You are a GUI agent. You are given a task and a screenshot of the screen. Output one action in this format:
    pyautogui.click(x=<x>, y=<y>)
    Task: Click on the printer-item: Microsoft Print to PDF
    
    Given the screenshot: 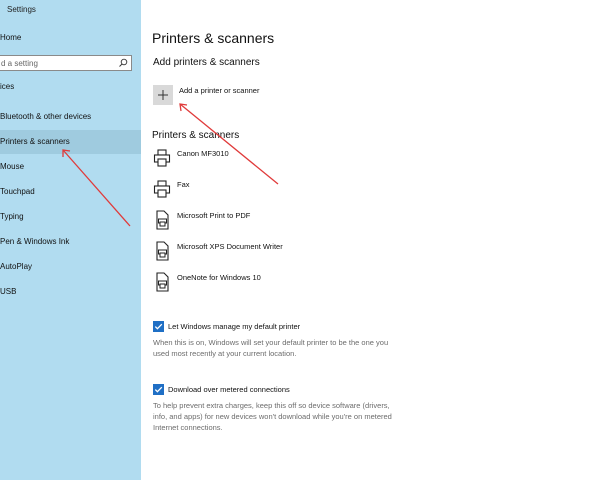 What is the action you would take?
    pyautogui.click(x=283, y=220)
    